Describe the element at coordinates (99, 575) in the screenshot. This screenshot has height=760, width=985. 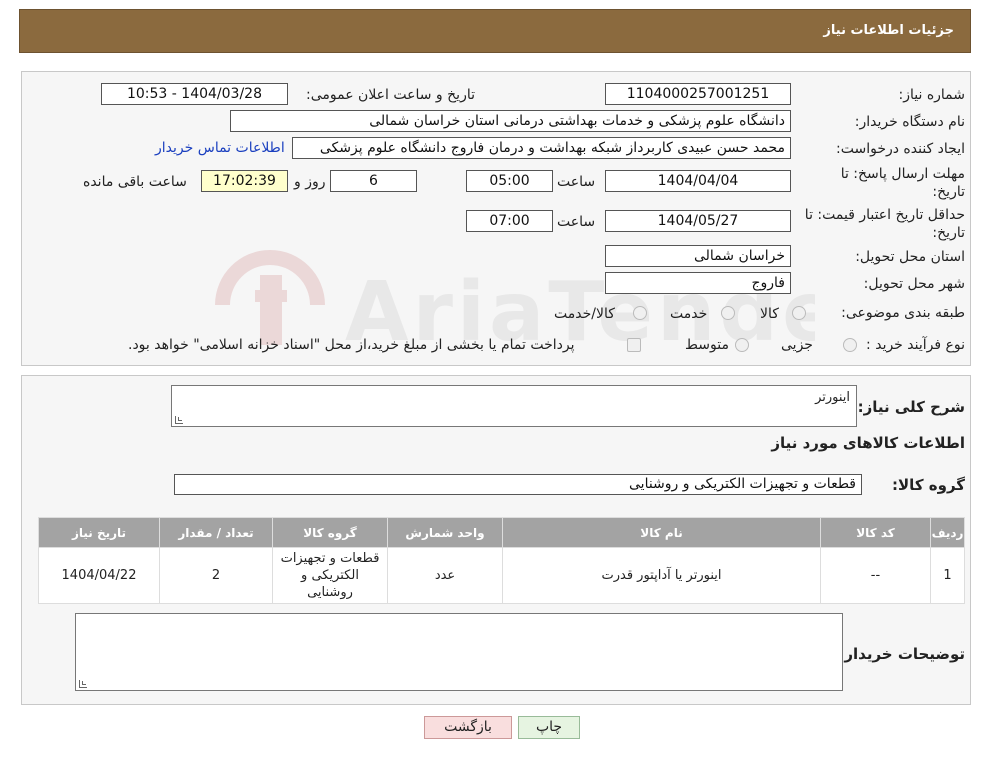
I see `cell-date: 1404/04/22` at that location.